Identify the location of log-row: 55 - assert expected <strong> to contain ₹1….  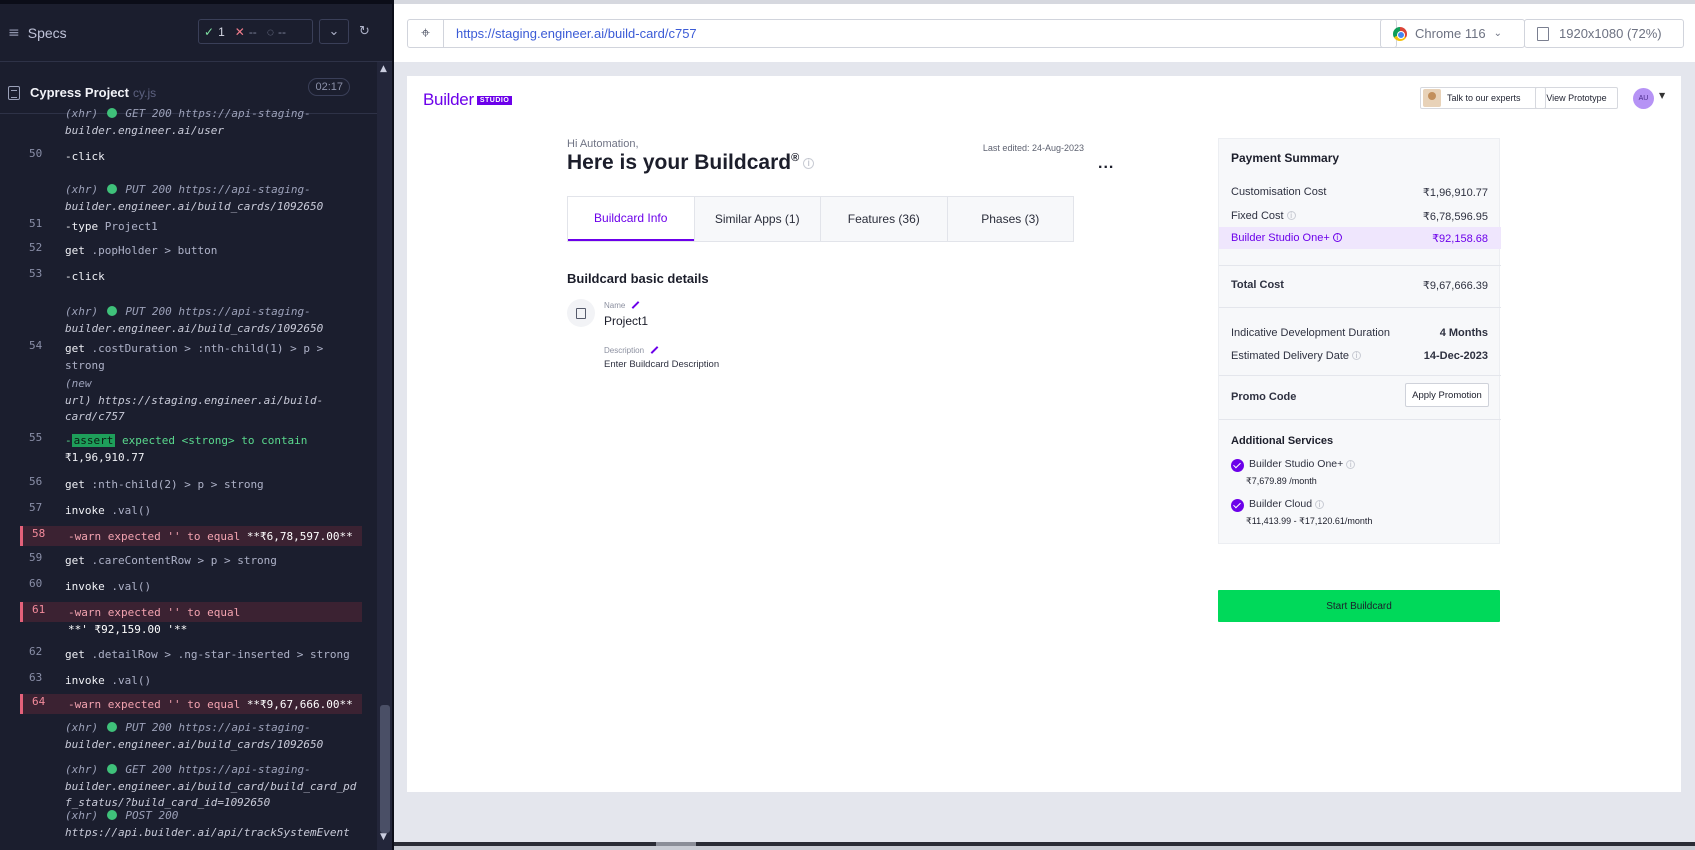
(191, 450).